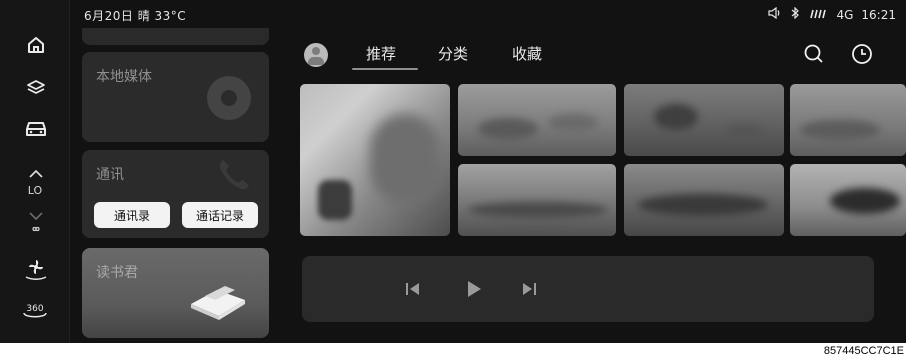 This screenshot has width=906, height=362. Describe the element at coordinates (117, 273) in the screenshot. I see `reading-title: 读书君` at that location.